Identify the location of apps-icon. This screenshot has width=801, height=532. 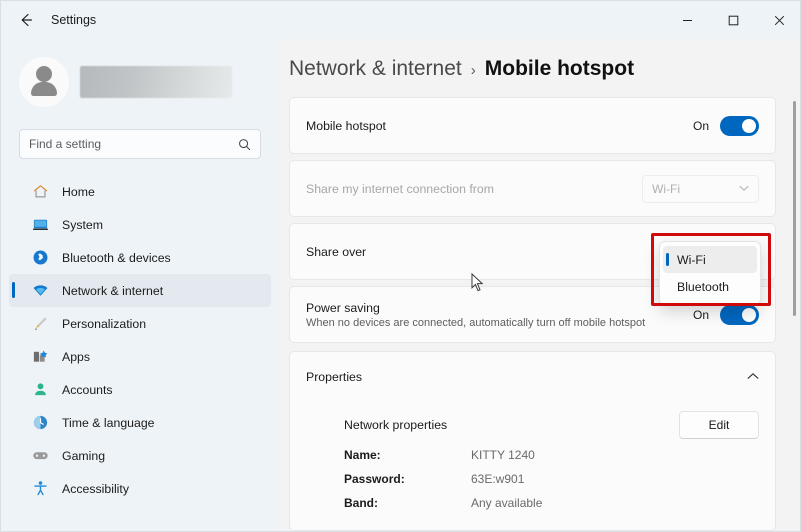
(40, 356).